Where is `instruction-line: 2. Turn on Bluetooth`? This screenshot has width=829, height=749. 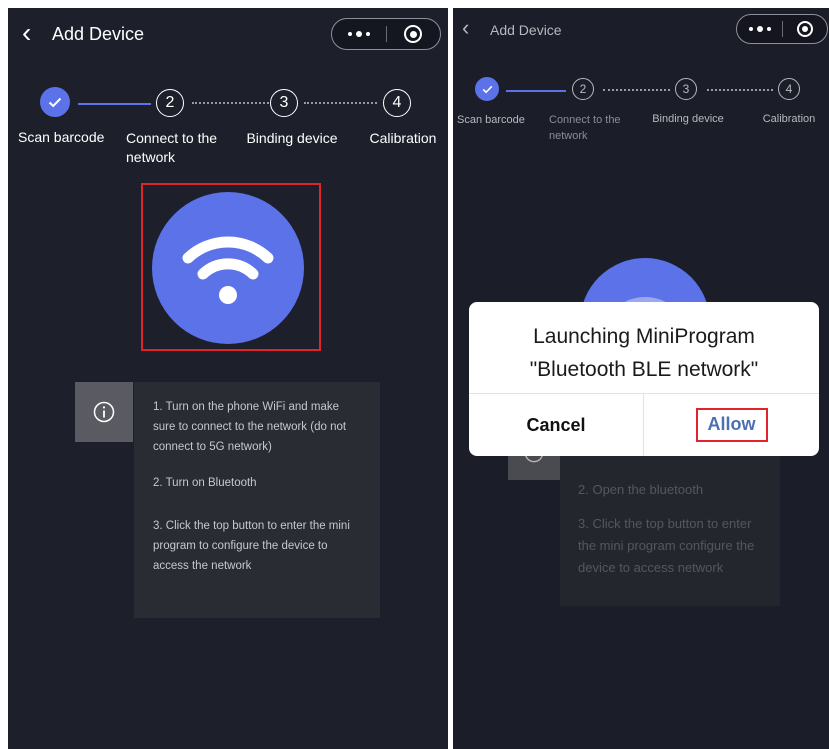 instruction-line: 2. Turn on Bluetooth is located at coordinates (205, 483).